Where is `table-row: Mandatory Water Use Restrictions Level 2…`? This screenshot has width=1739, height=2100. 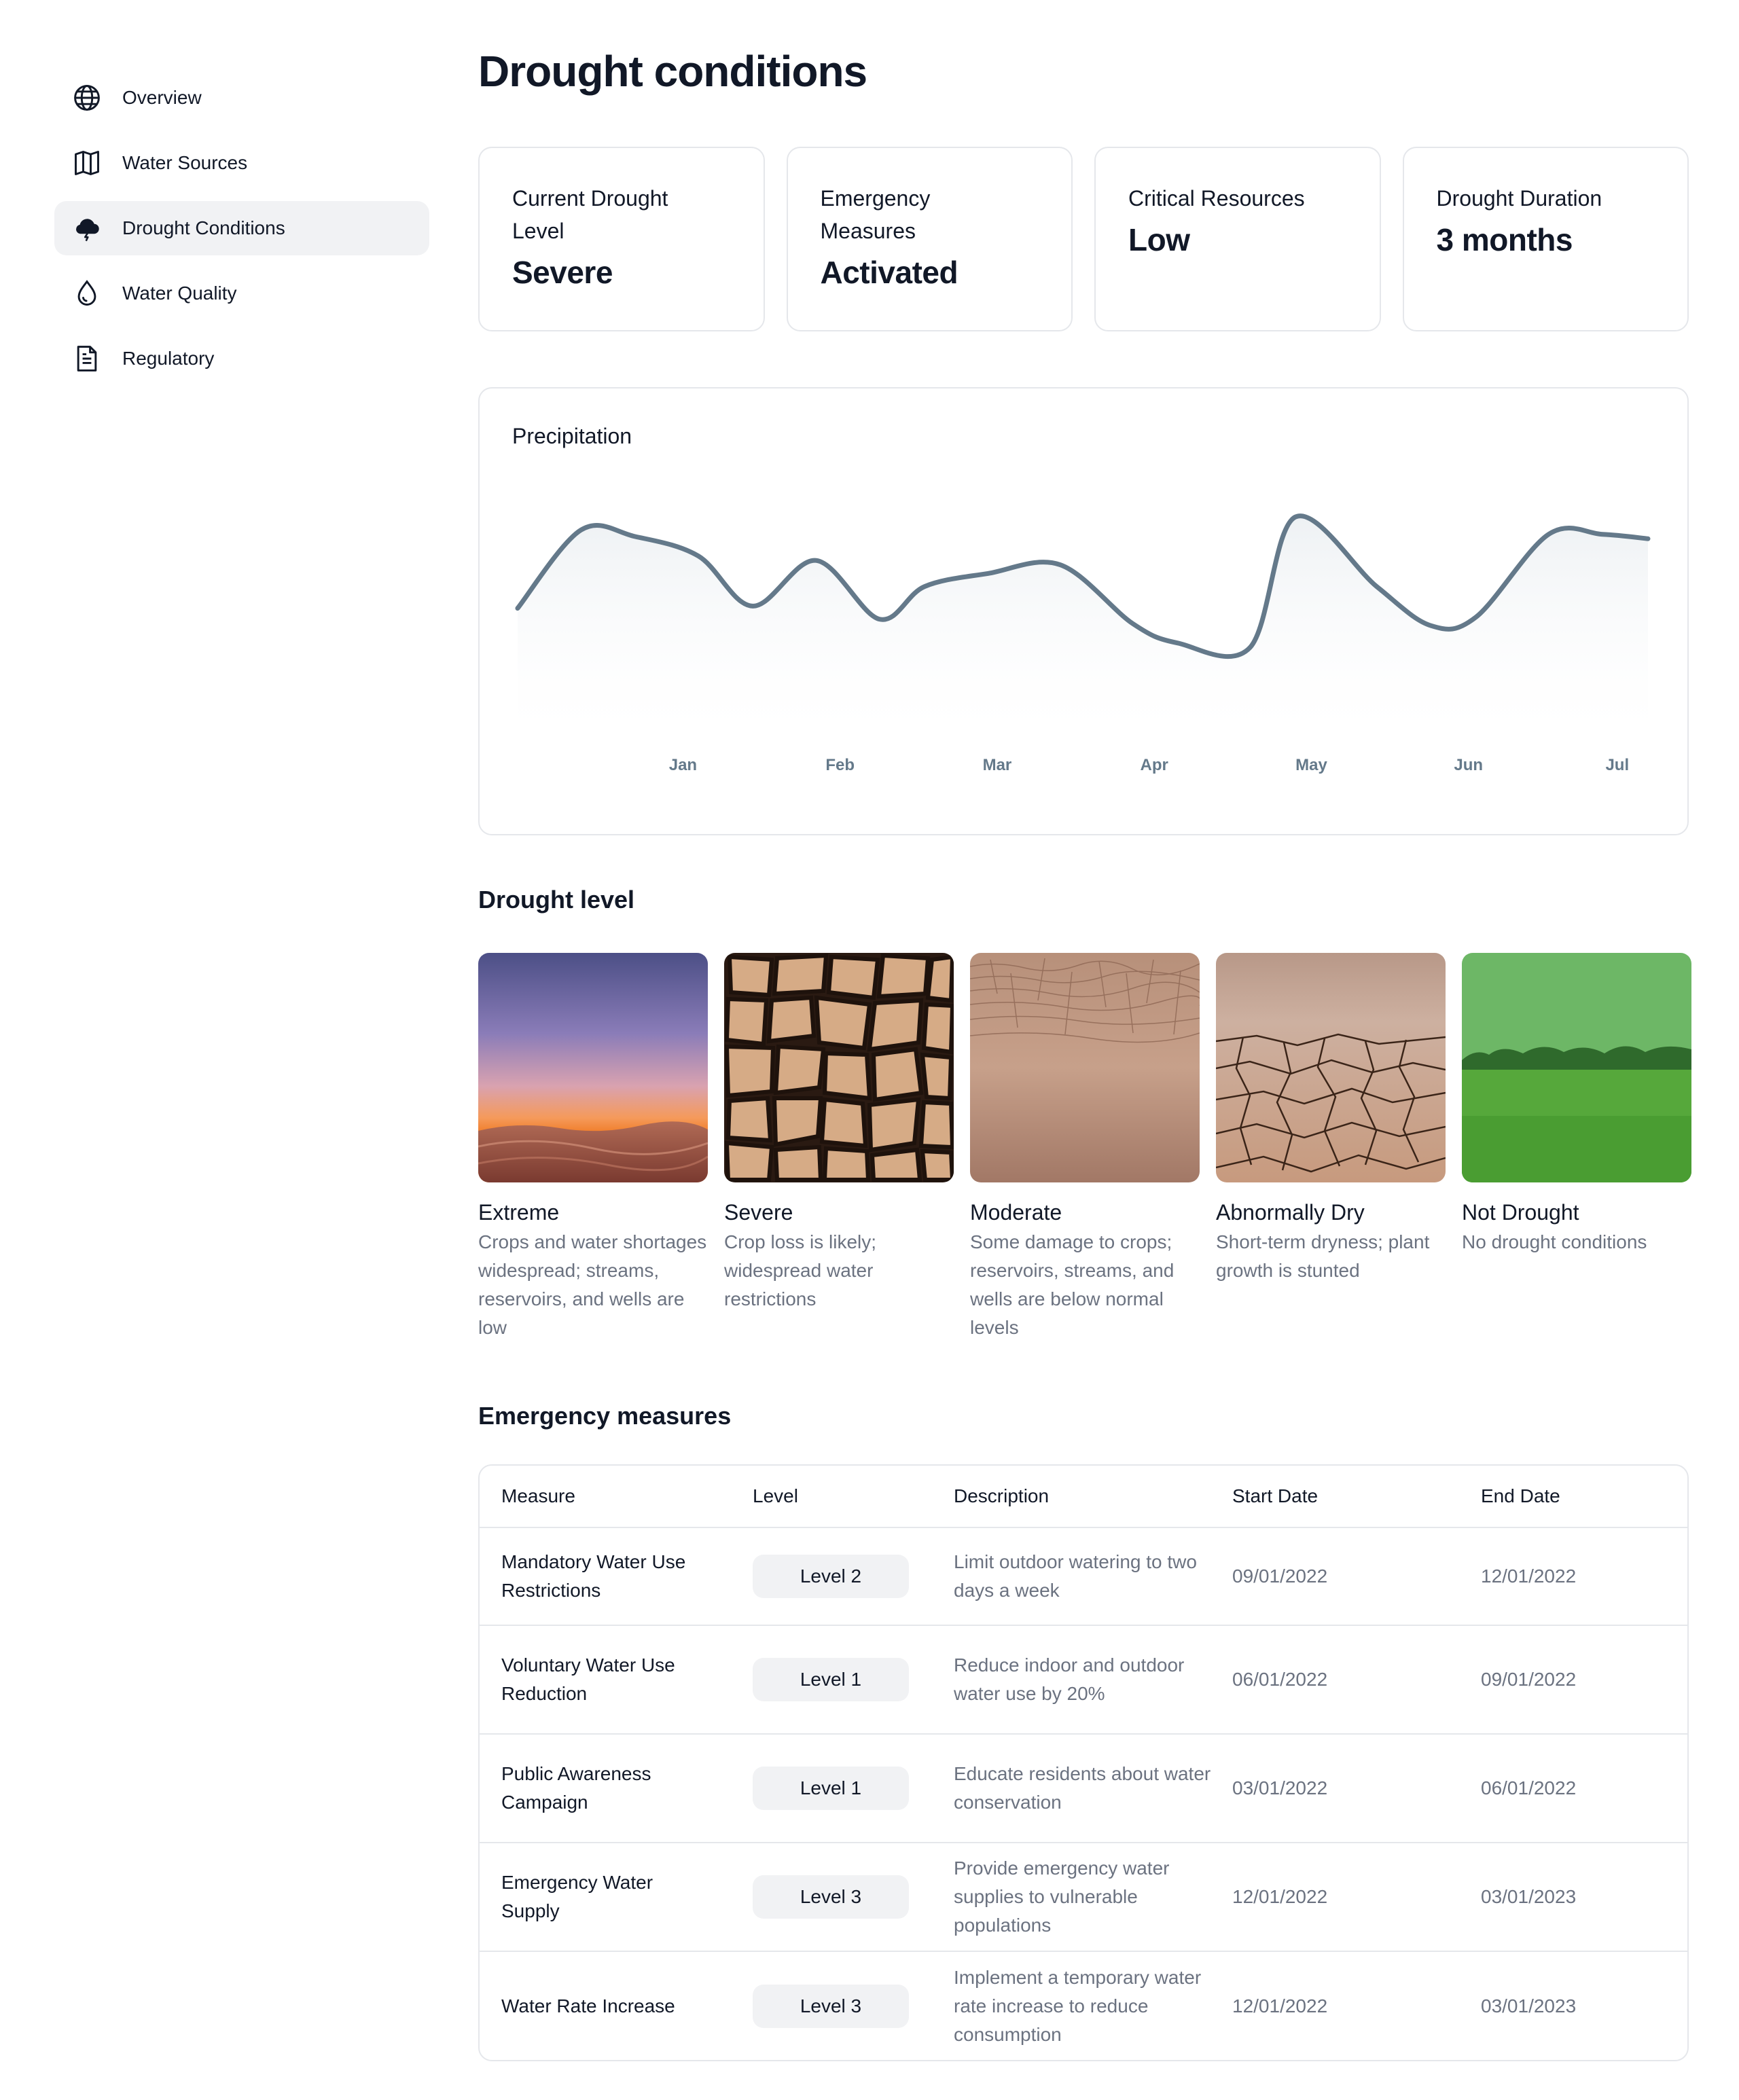 table-row: Mandatory Water Use Restrictions Level 2… is located at coordinates (1083, 1576).